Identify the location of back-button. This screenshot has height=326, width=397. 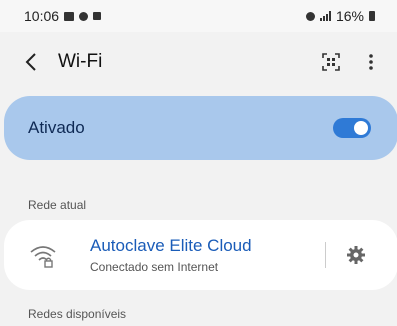
(37, 62).